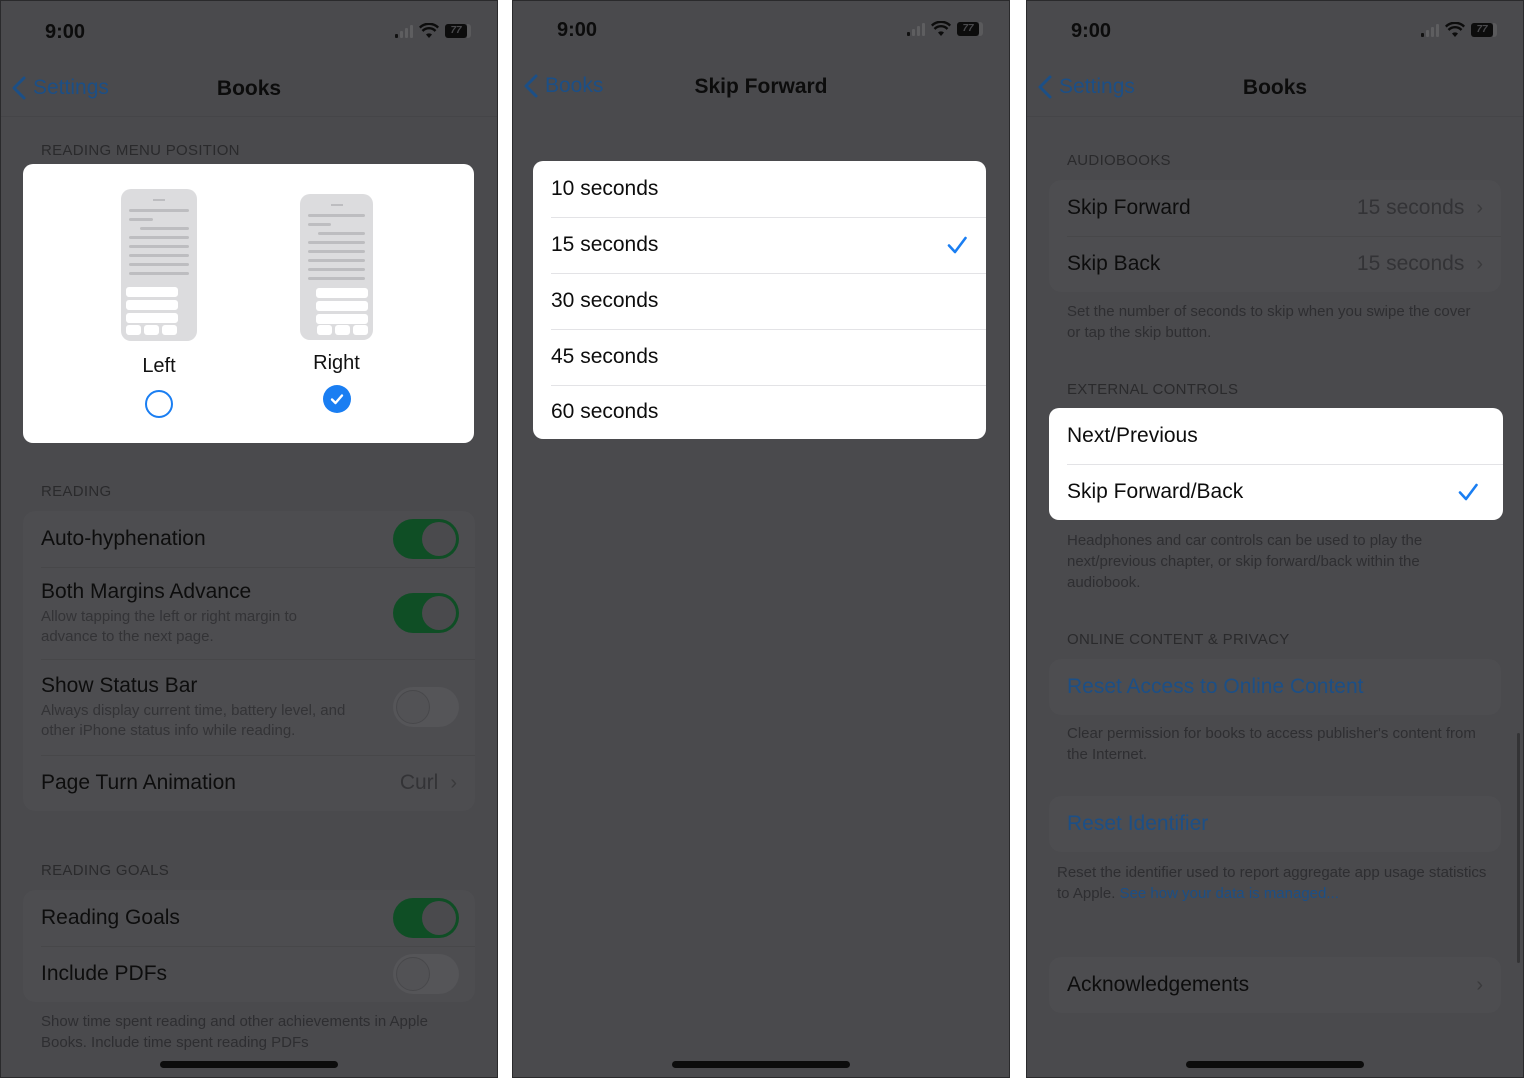 The height and width of the screenshot is (1078, 1524). Describe the element at coordinates (1158, 984) in the screenshot. I see `acknowledgements-label: Acknowledgements` at that location.